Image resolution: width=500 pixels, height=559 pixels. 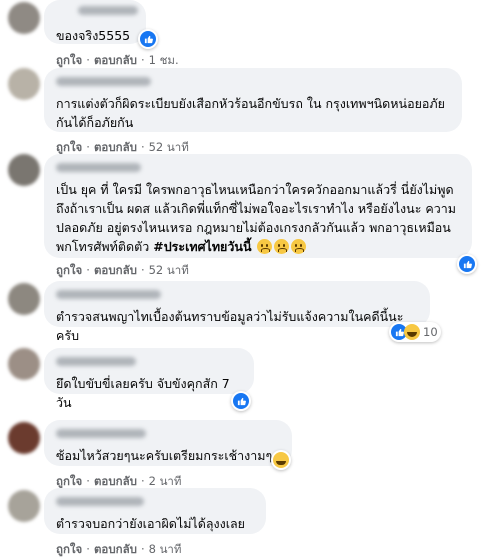 I want to click on haha-icon, so click(x=412, y=332).